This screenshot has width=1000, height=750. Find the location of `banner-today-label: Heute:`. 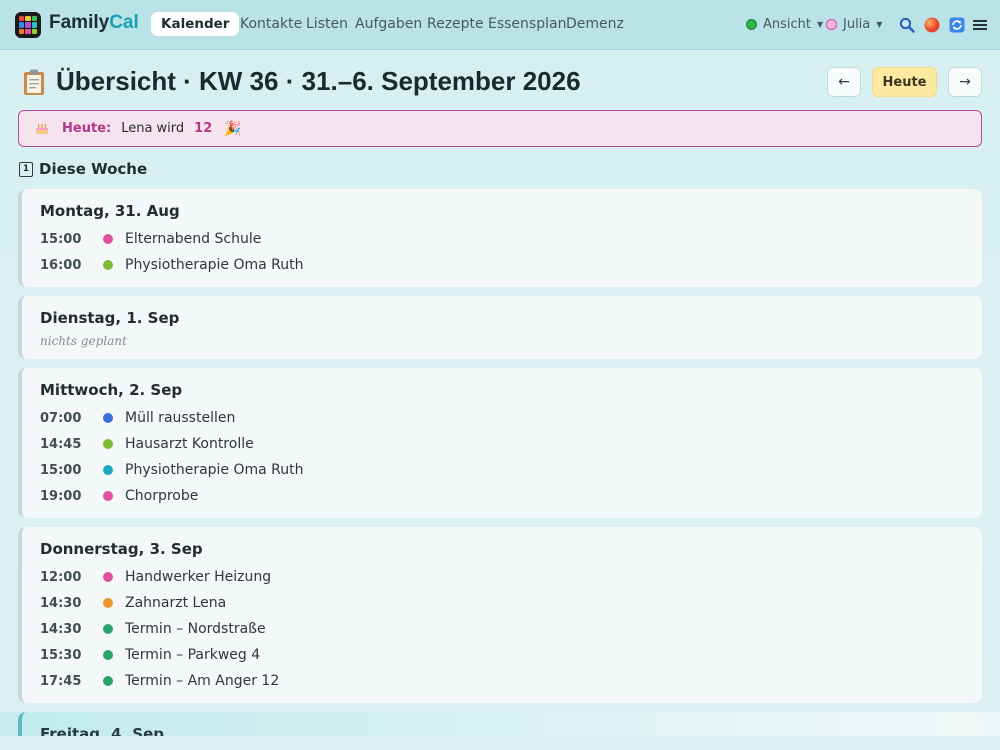

banner-today-label: Heute: is located at coordinates (87, 128).